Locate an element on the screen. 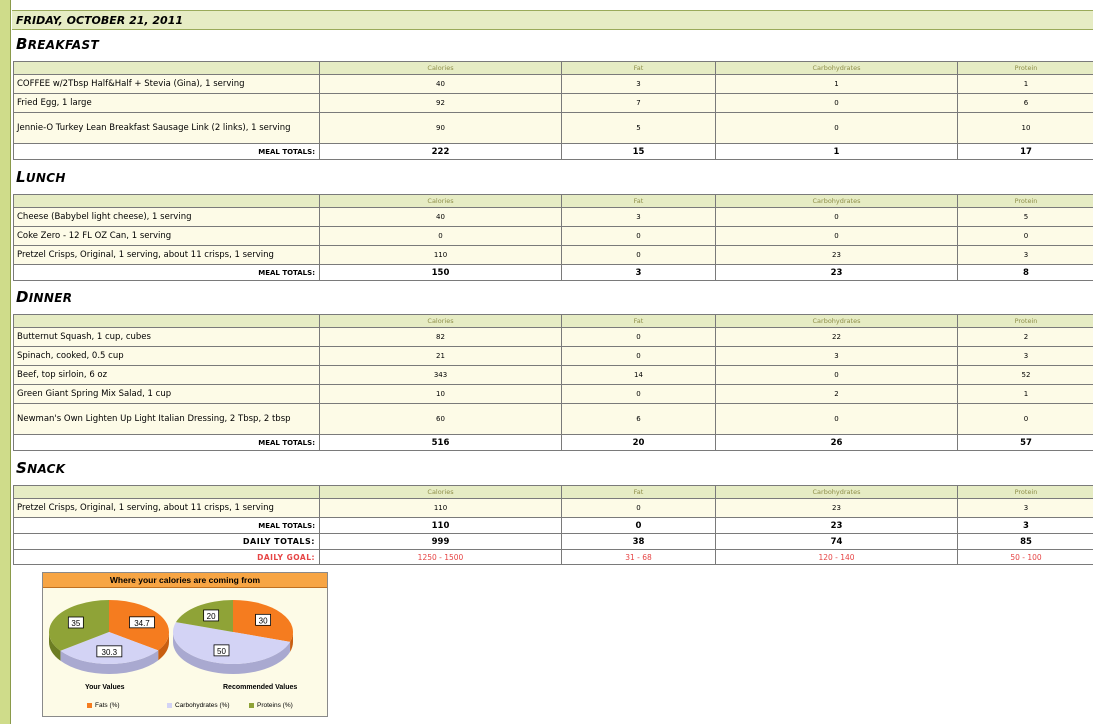 The image size is (1093, 724). slice-label: 20 is located at coordinates (211, 616).